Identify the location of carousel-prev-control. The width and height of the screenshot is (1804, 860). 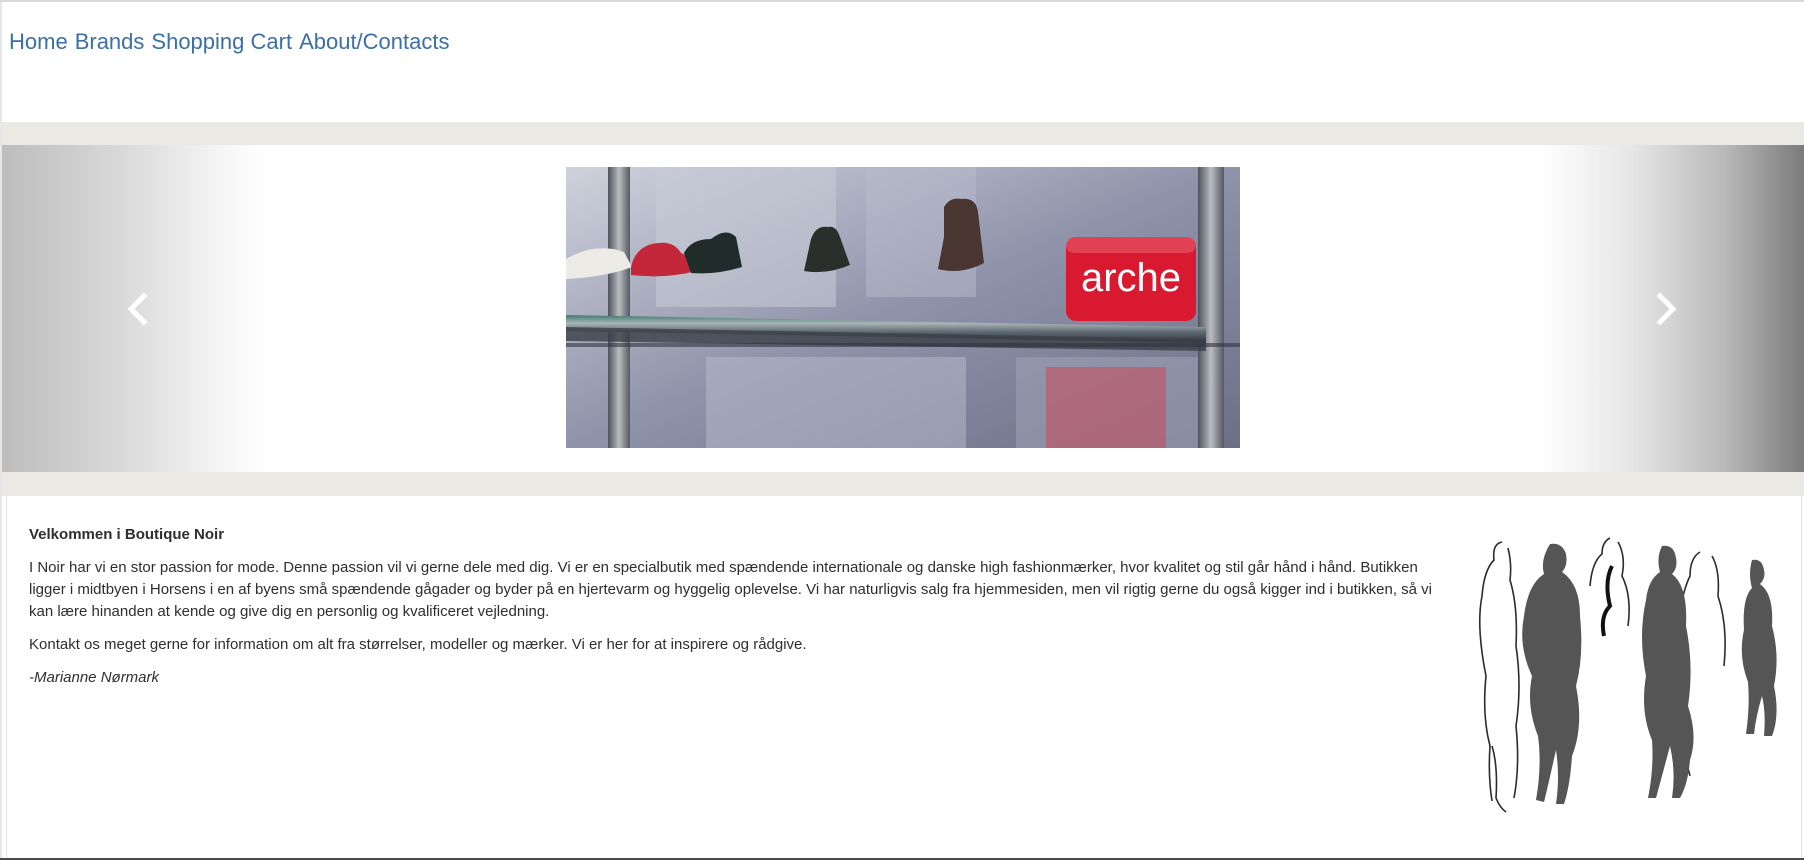
(134, 308).